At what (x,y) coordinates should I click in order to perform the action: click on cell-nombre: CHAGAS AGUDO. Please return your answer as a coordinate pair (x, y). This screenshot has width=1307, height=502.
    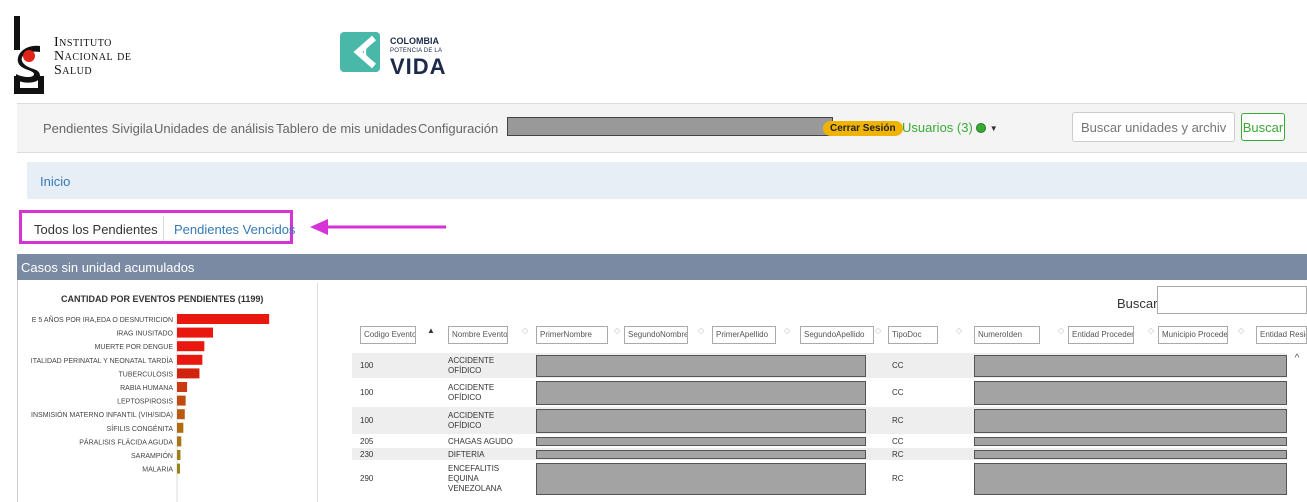
    Looking at the image, I should click on (488, 442).